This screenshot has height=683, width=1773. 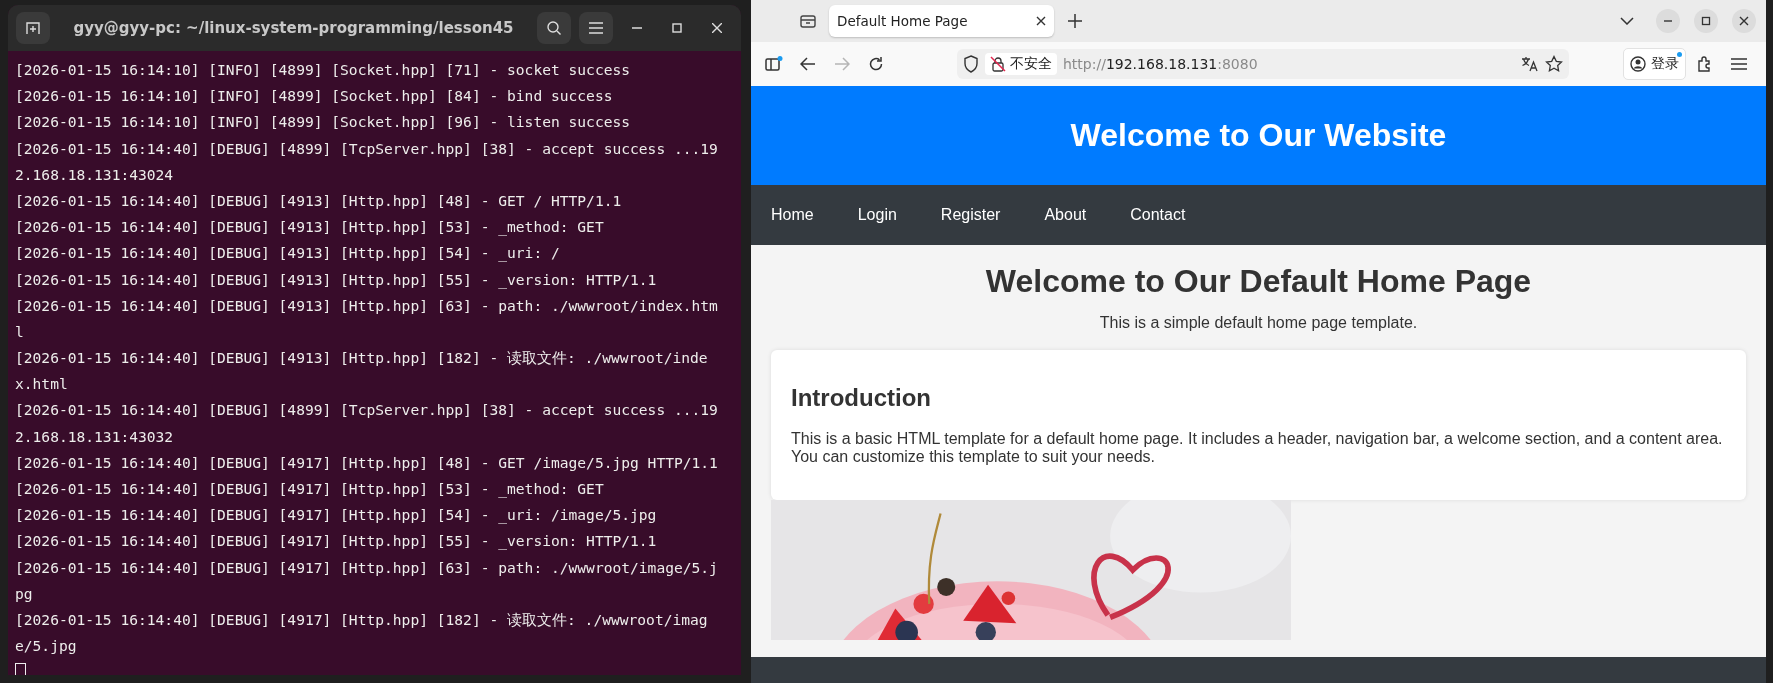 I want to click on lock-slash-icon, so click(x=998, y=64).